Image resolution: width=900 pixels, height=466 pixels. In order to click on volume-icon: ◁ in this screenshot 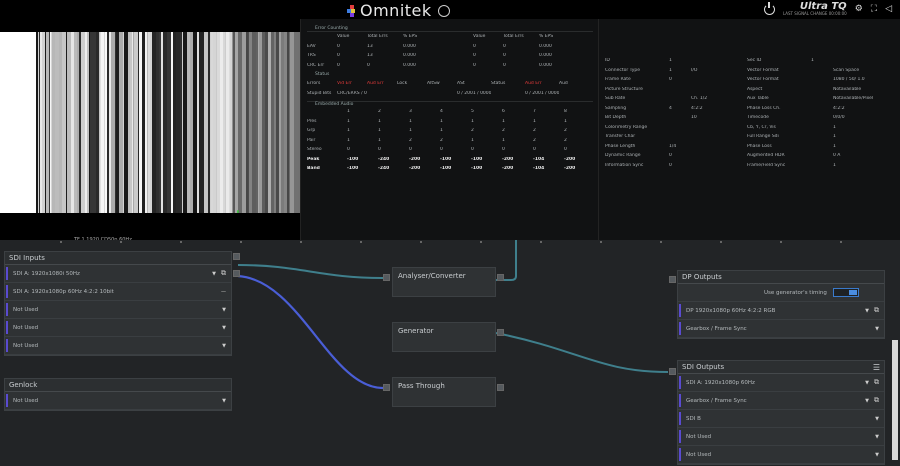, I will do `click(888, 9)`.